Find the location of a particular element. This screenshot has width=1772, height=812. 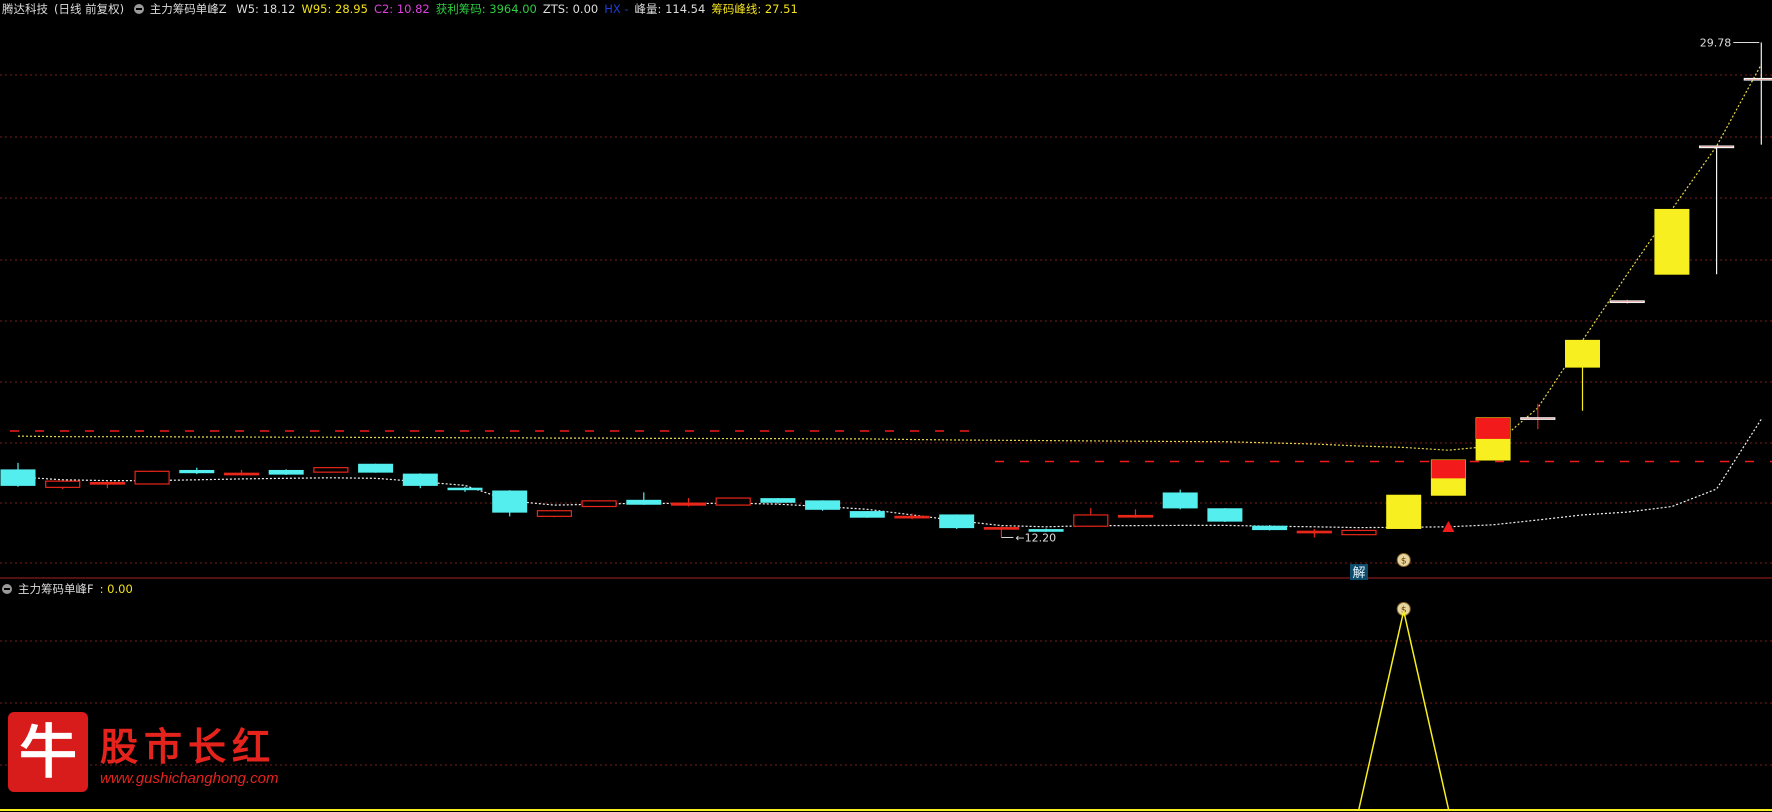

indicator-item: W95: 28.95 is located at coordinates (334, 9).